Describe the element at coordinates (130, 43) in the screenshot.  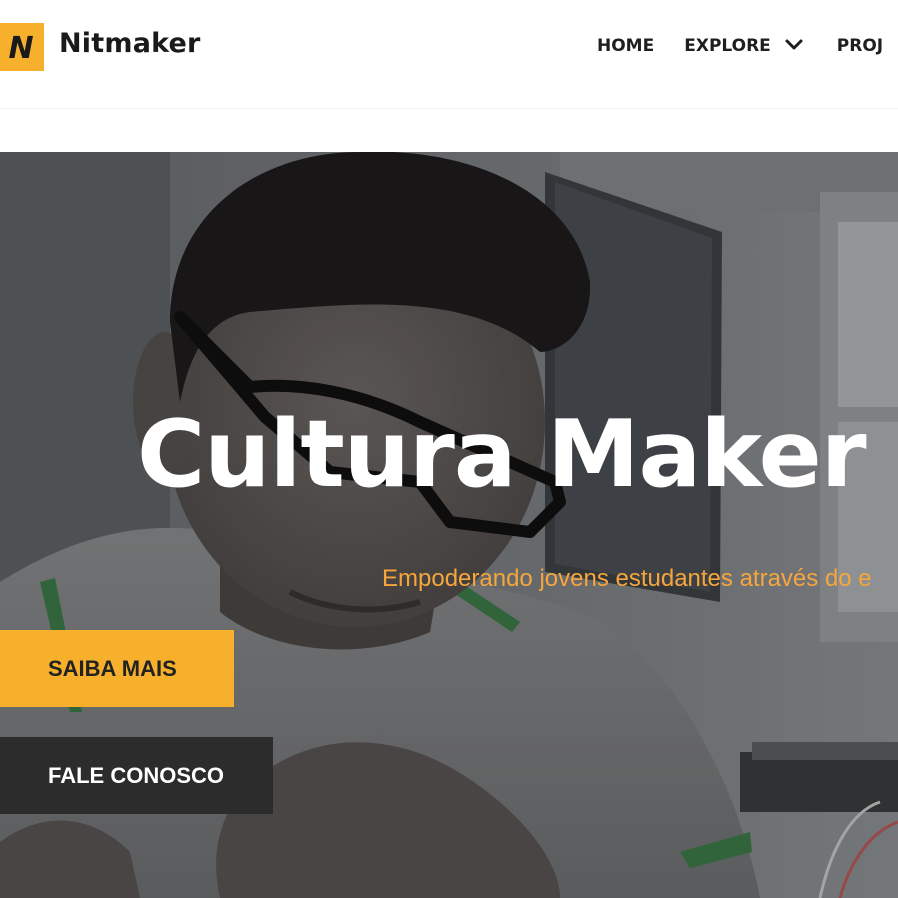
I see `brand-name: Nitmaker` at that location.